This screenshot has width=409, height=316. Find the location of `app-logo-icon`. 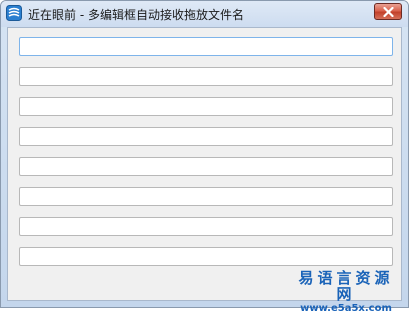

app-logo-icon is located at coordinates (14, 13).